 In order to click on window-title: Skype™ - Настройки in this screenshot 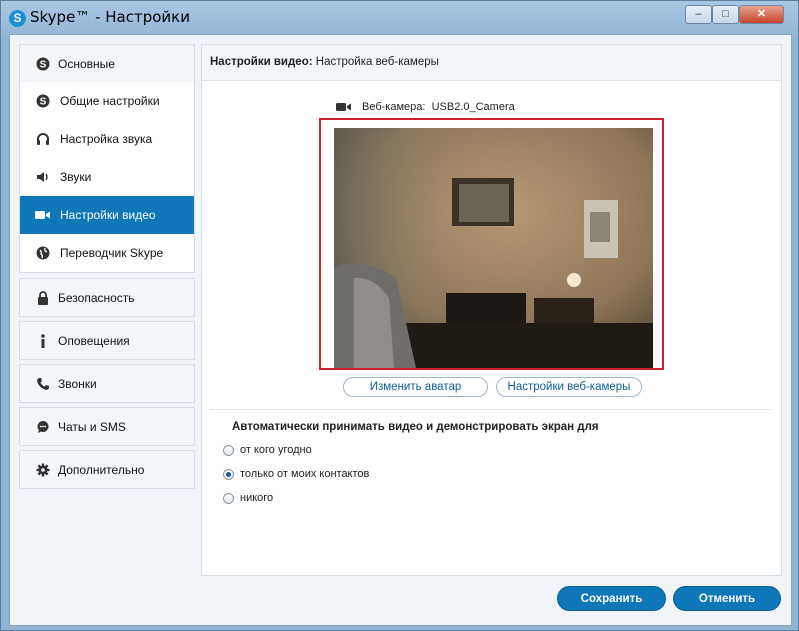, I will do `click(110, 17)`.